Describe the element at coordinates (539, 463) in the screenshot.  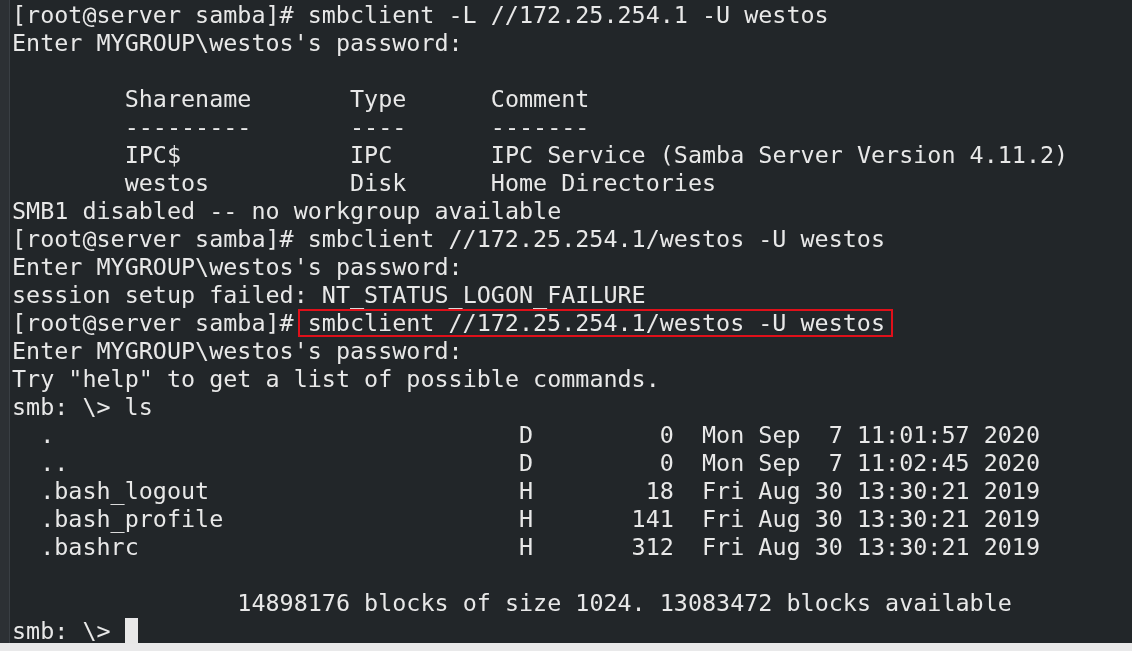
I see `output-line: .. D 0 Mon Sep 7 11:02:45 2020` at that location.